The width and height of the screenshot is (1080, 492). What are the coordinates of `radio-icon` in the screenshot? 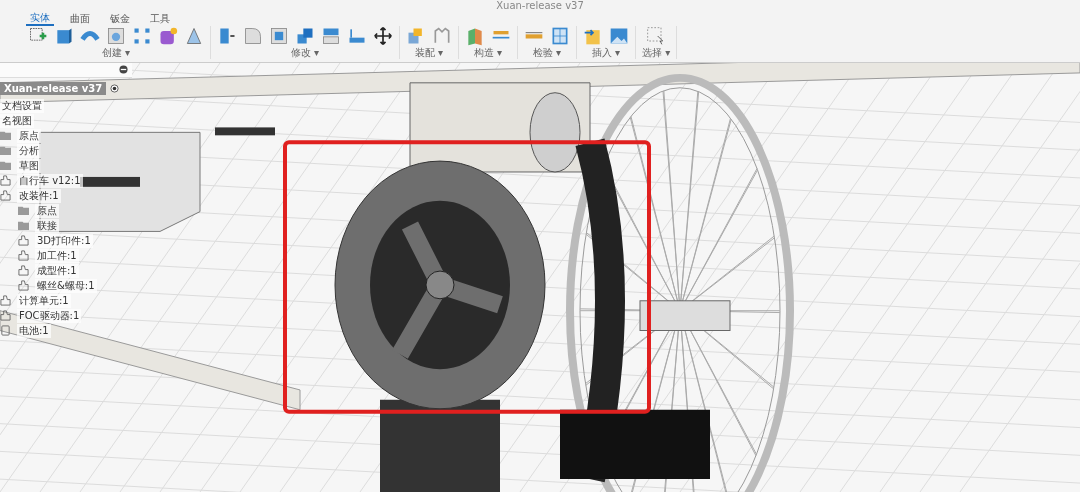 It's located at (115, 88).